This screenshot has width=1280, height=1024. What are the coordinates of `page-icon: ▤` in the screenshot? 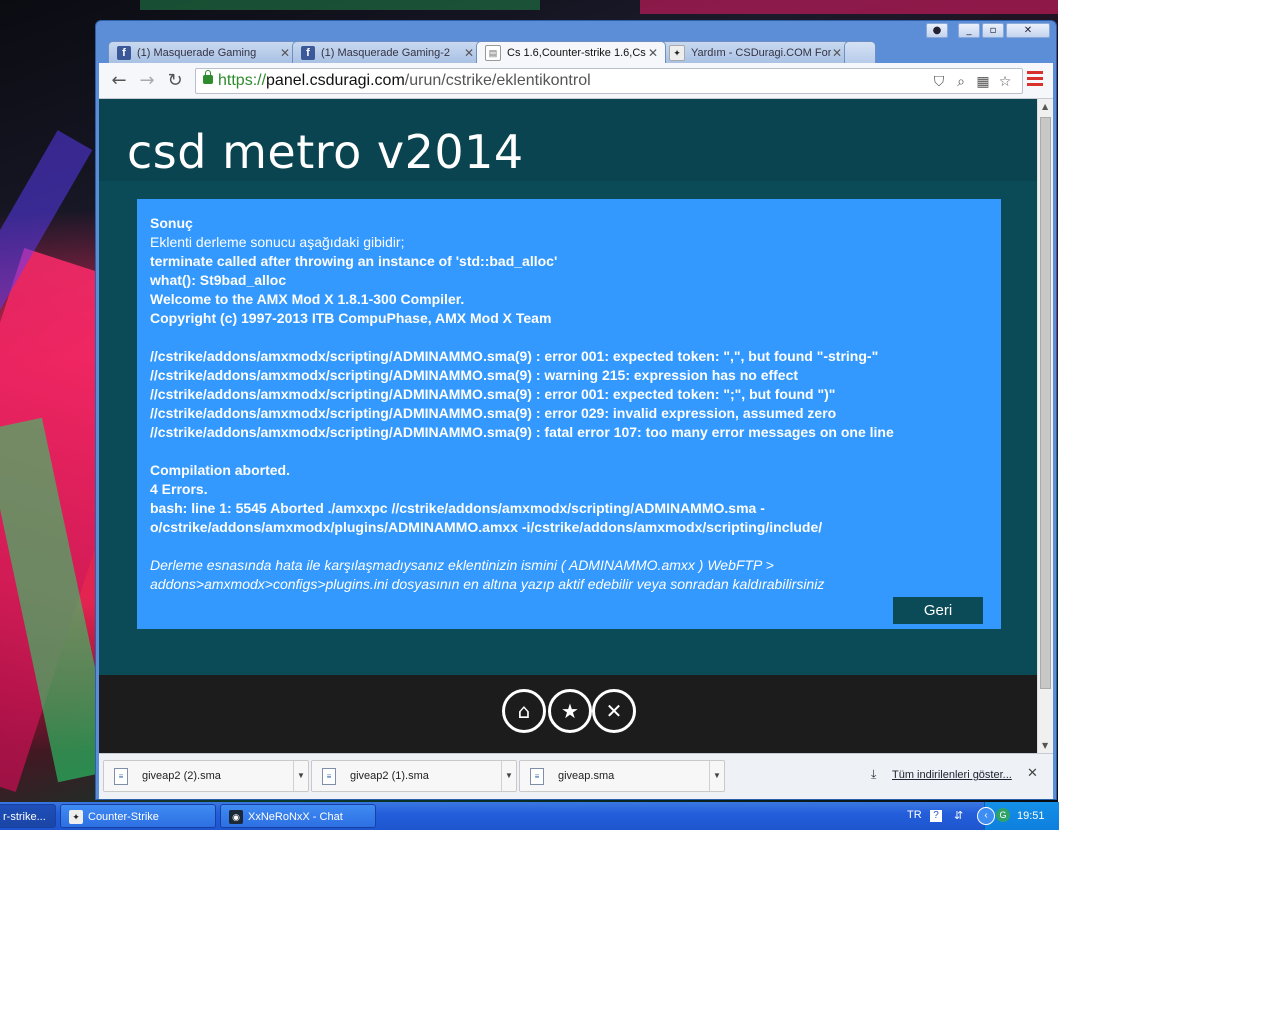 It's located at (493, 52).